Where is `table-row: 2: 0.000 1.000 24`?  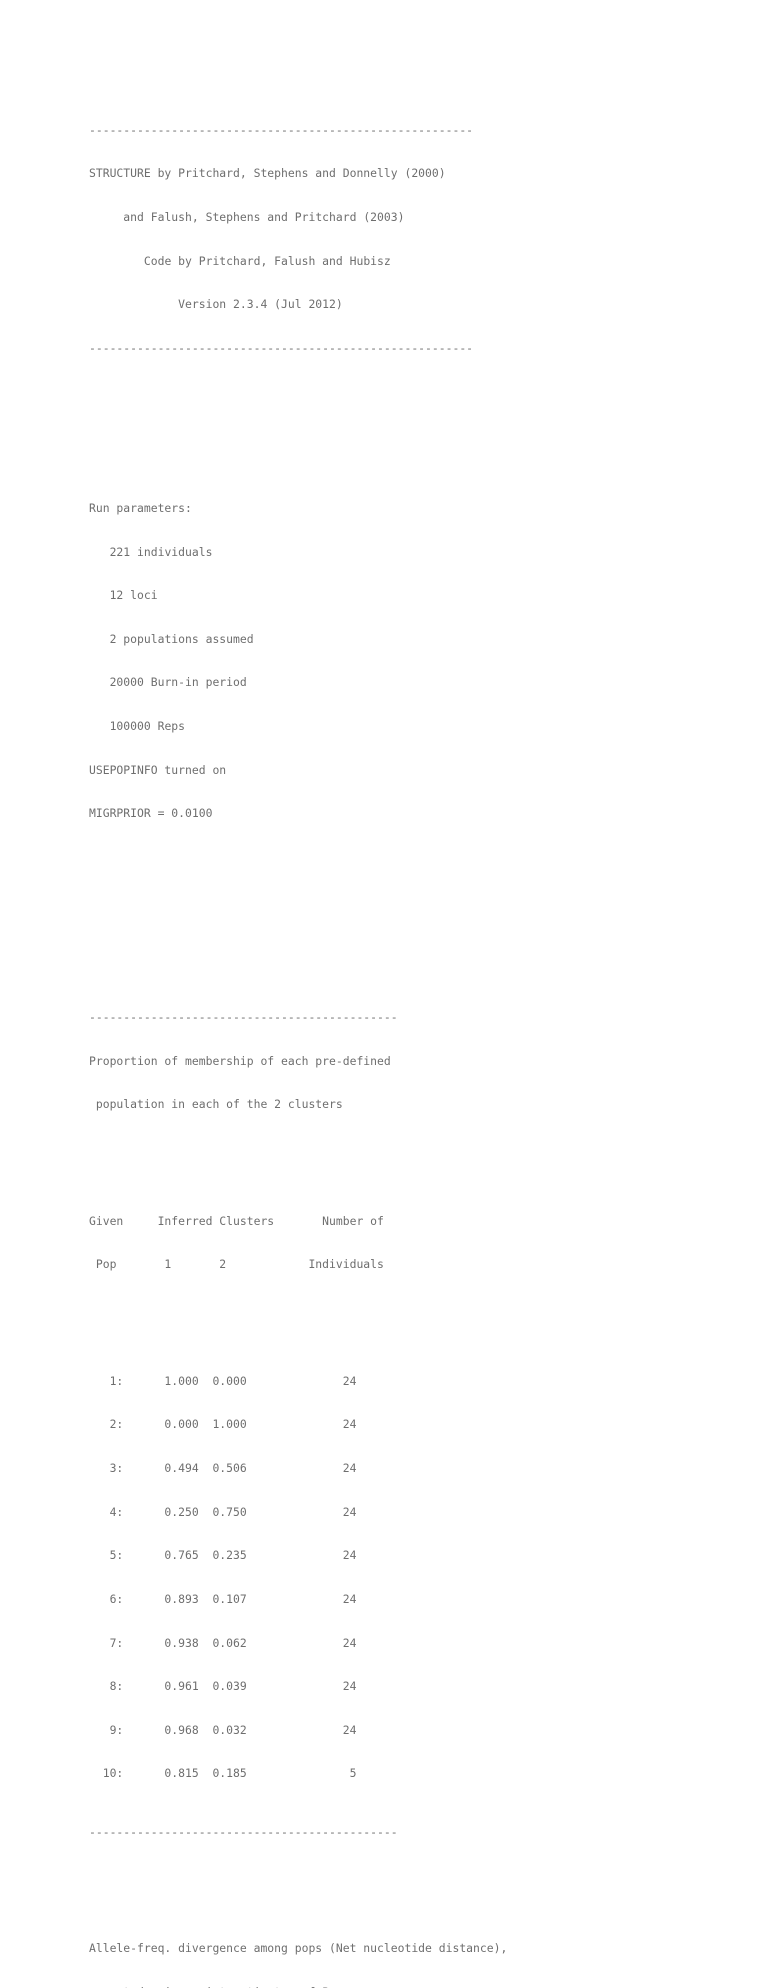 table-row: 2: 0.000 1.000 24 is located at coordinates (223, 1424).